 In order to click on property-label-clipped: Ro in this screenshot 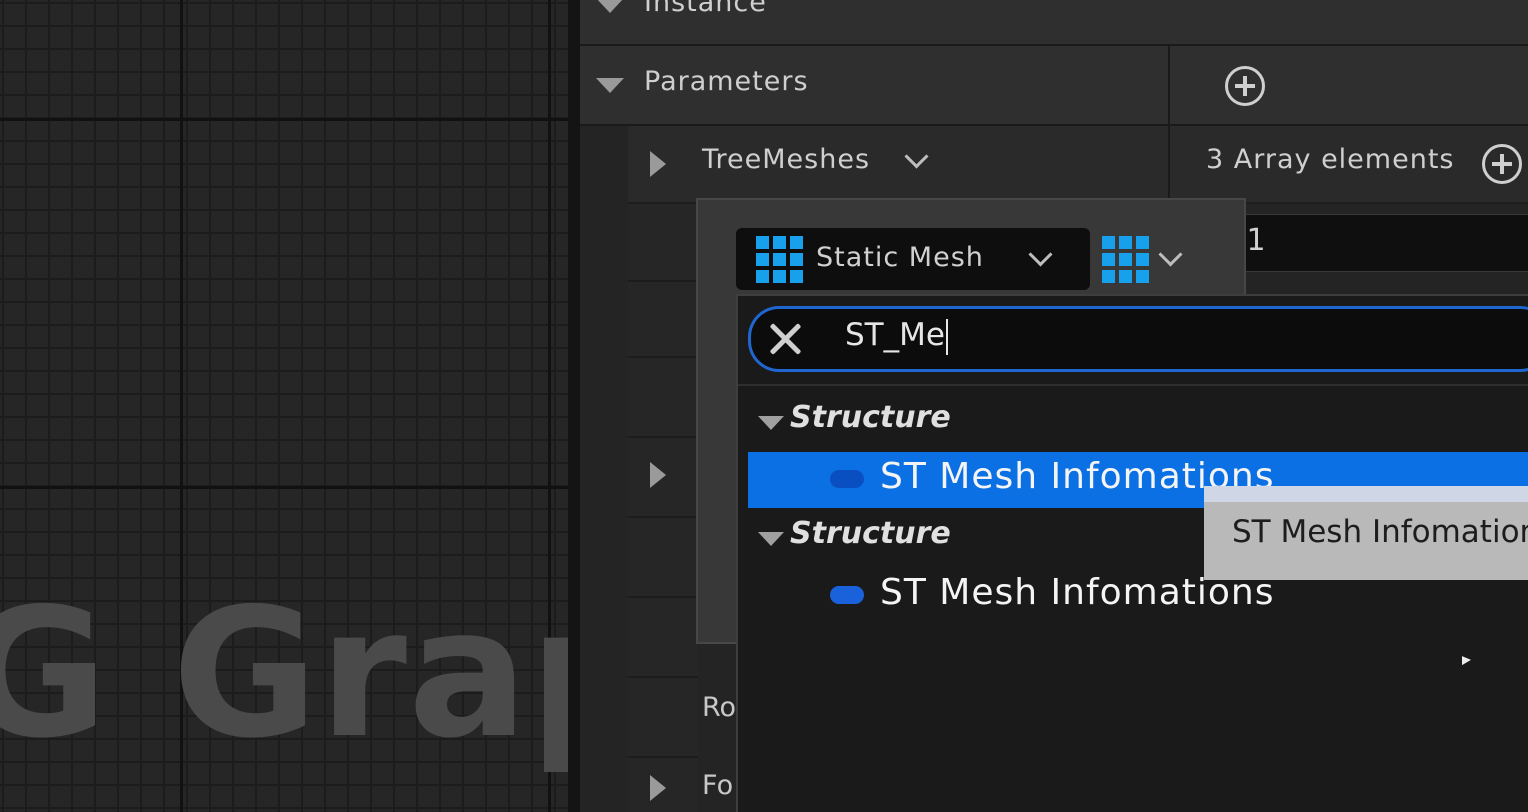, I will do `click(719, 707)`.